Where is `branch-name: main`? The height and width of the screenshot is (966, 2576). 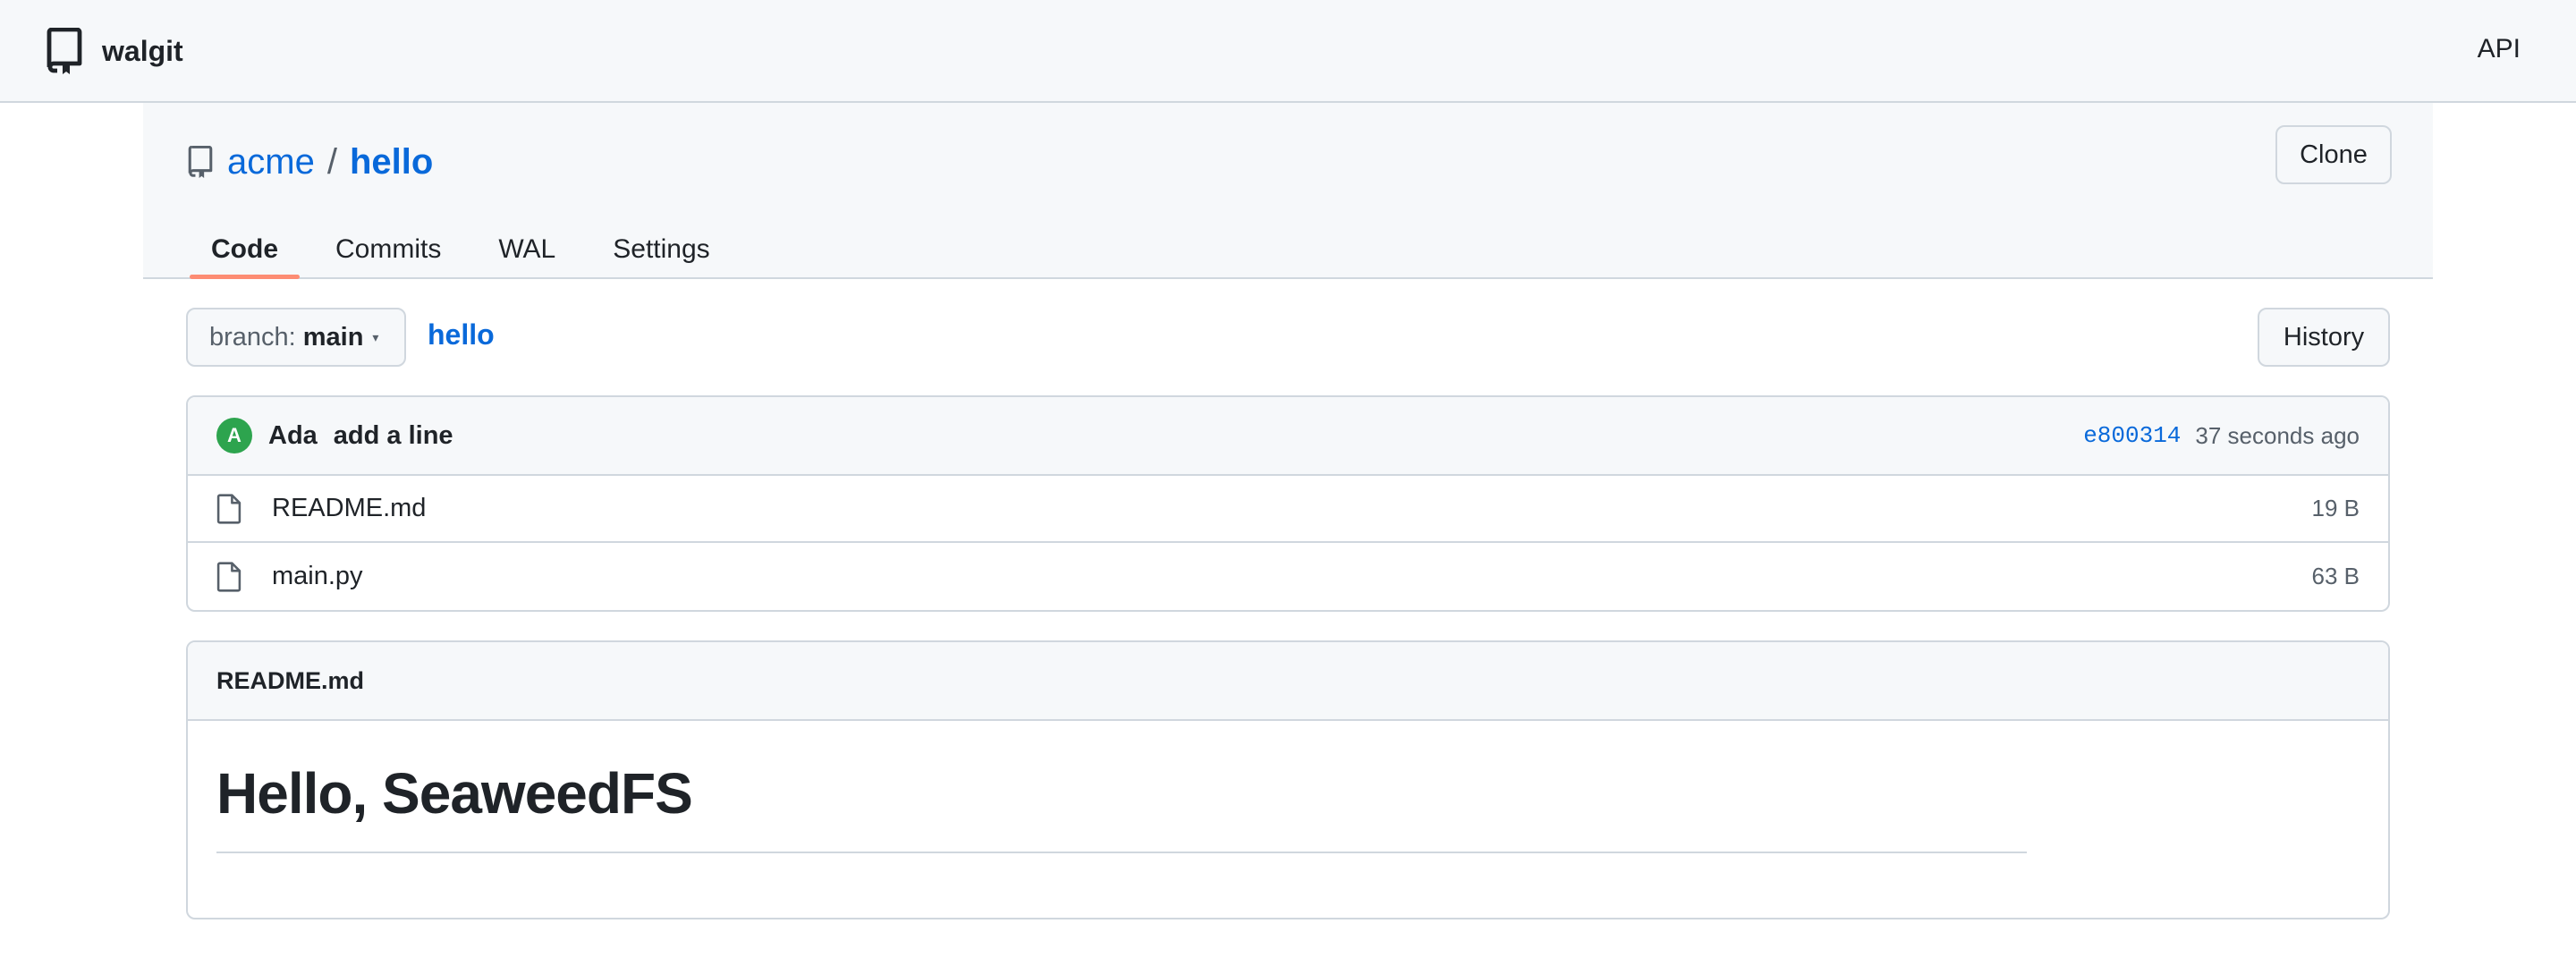
branch-name: main is located at coordinates (333, 337).